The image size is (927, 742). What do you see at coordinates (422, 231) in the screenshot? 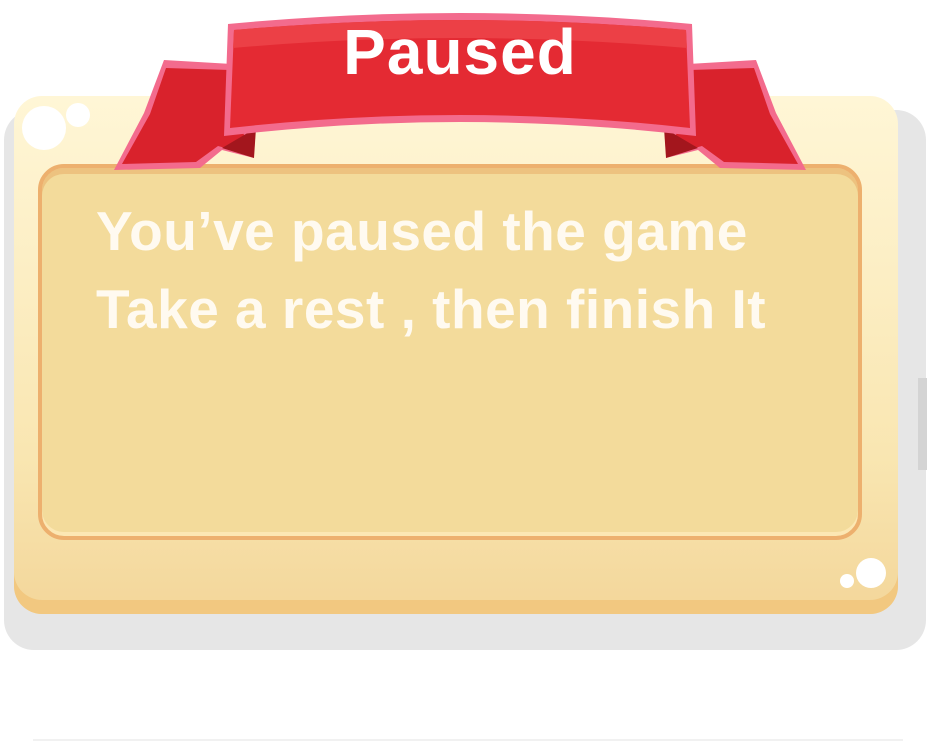
I see `message-line-1: You’ve paused the game` at bounding box center [422, 231].